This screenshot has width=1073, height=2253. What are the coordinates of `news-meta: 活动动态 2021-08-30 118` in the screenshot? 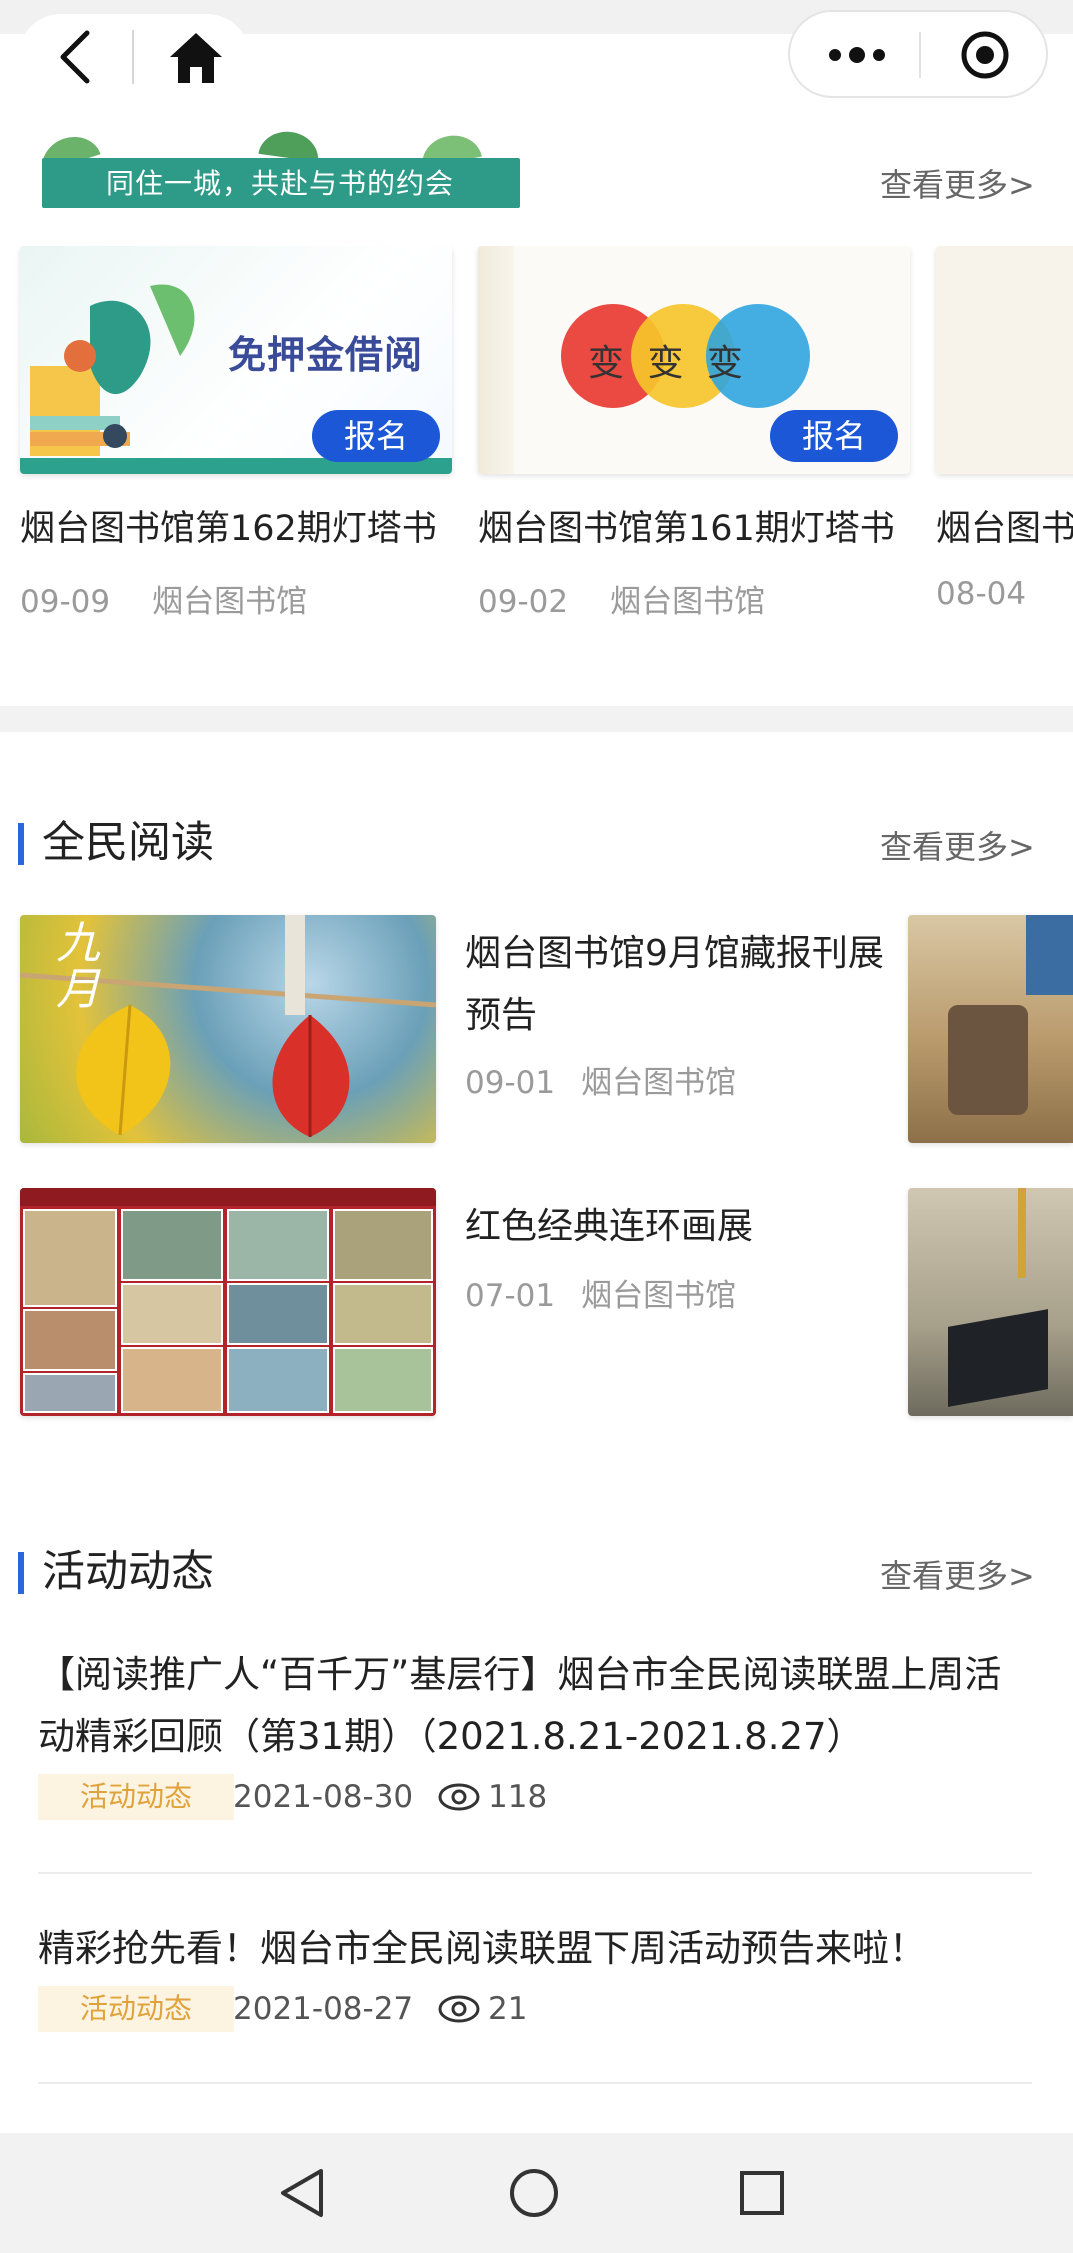 It's located at (535, 1798).